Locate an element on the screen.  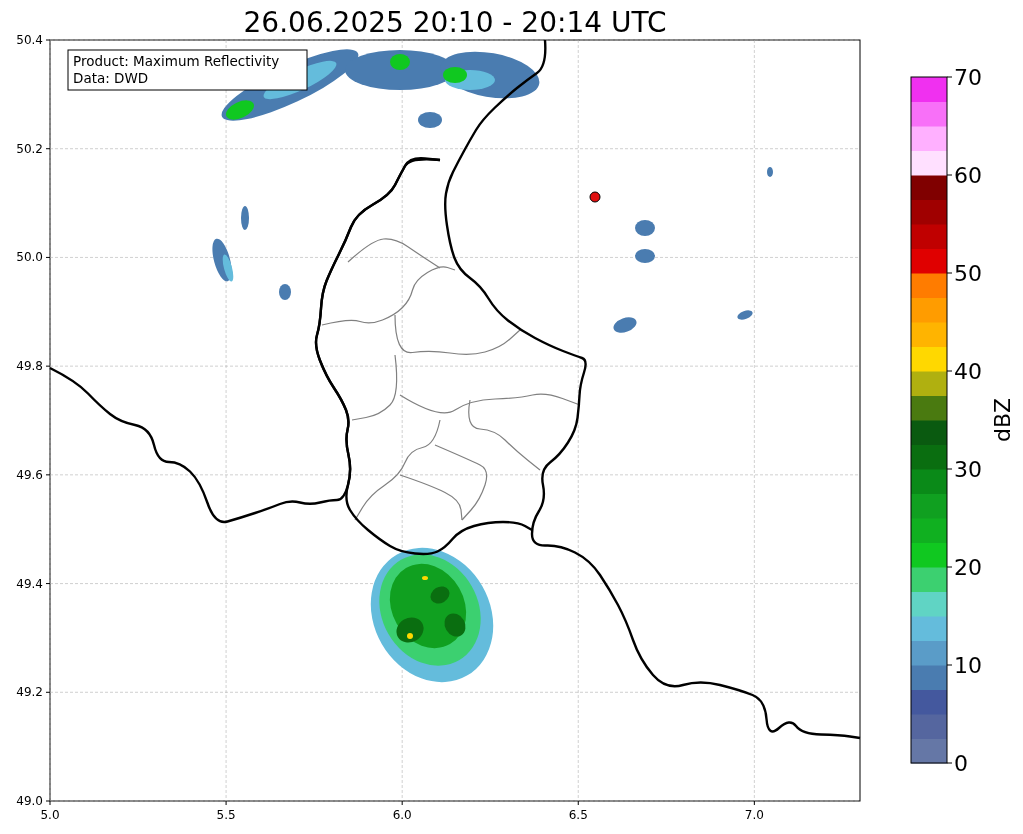
colorbar-tick-label: 10 is located at coordinates (968, 665).